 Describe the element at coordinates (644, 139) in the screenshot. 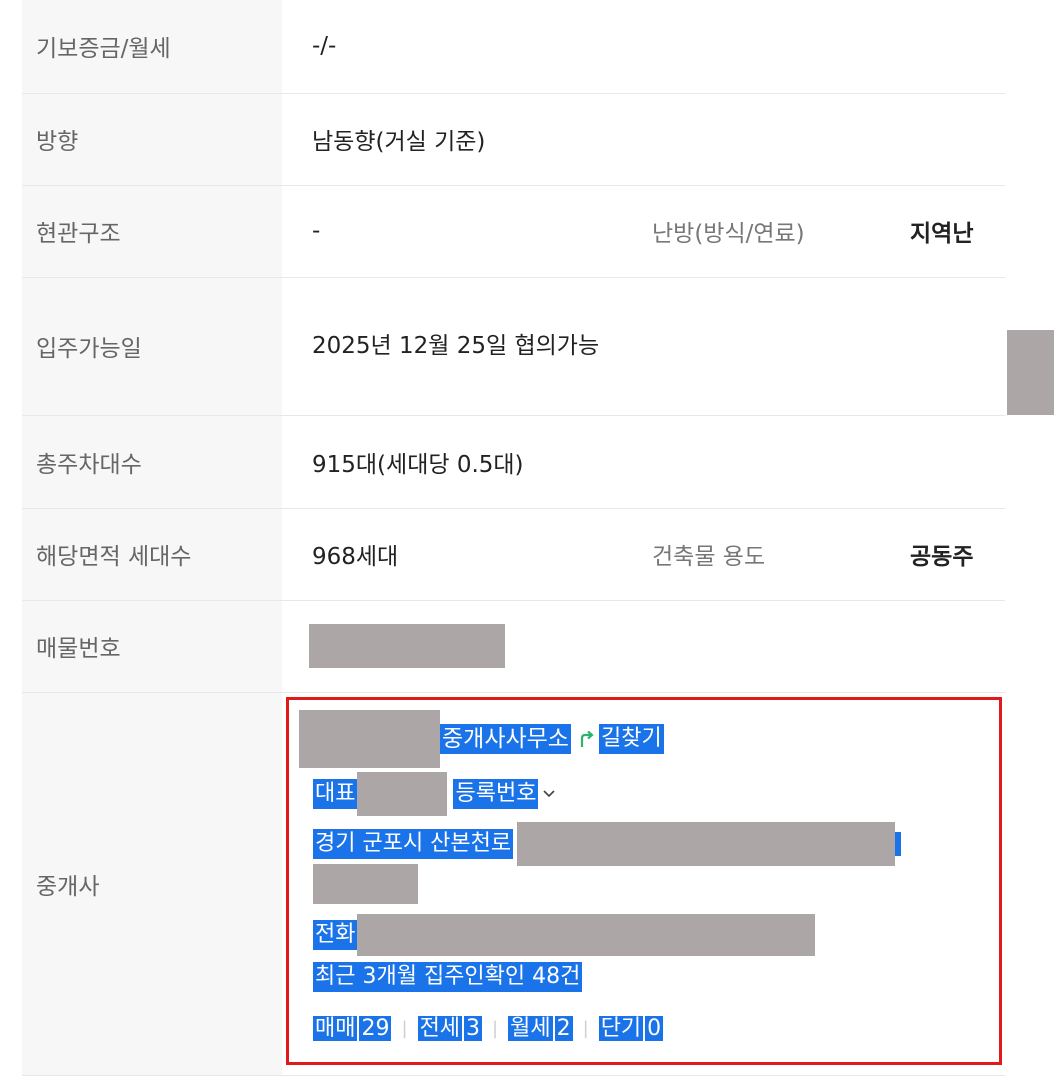

I see `value-direction: 남동향(거실 기준)` at that location.